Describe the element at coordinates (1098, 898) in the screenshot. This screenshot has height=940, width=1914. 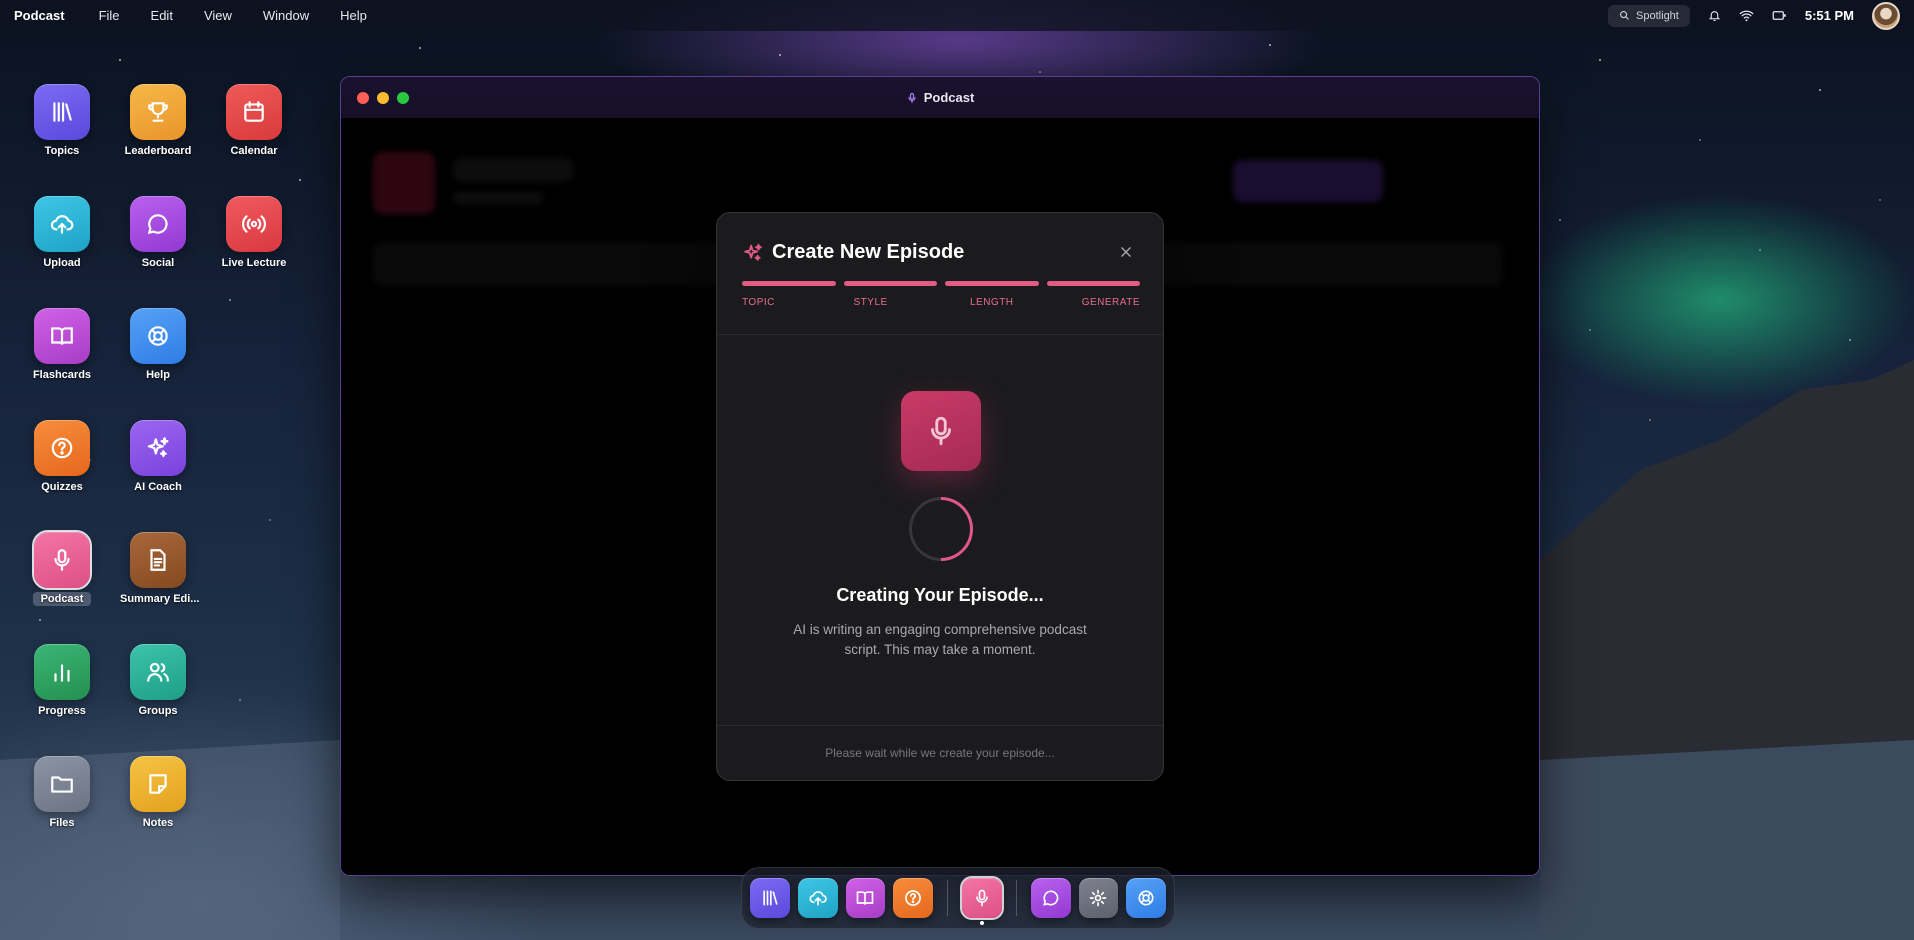
I see `dock-item-settings` at that location.